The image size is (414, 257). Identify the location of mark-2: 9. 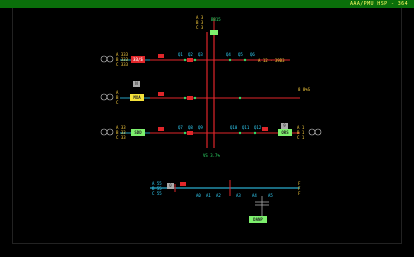
(284, 126).